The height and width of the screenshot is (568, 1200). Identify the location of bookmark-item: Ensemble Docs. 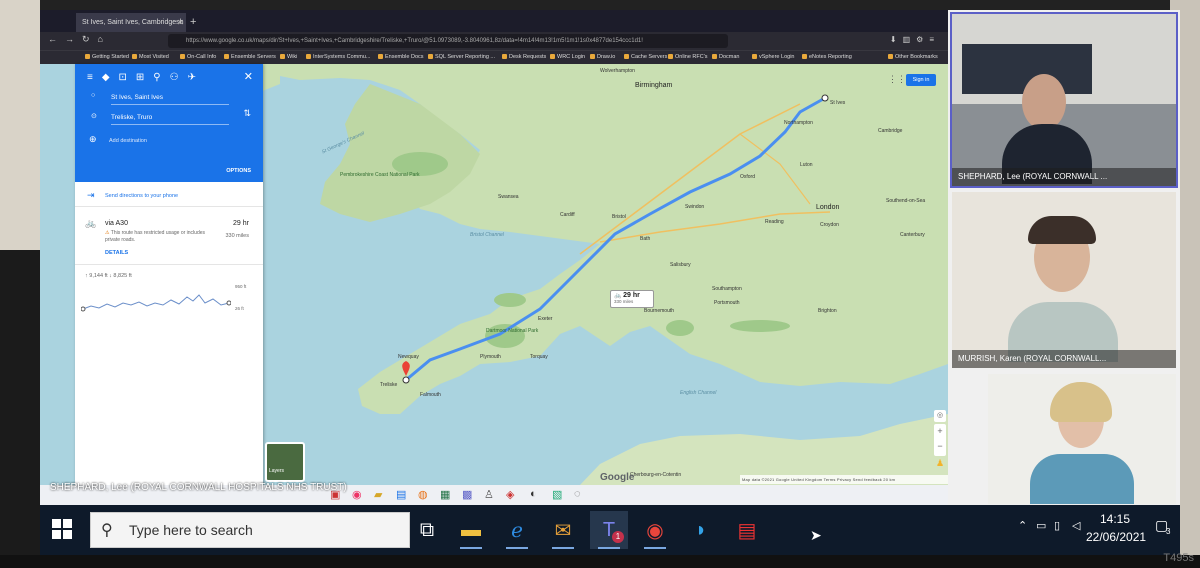
(401, 57).